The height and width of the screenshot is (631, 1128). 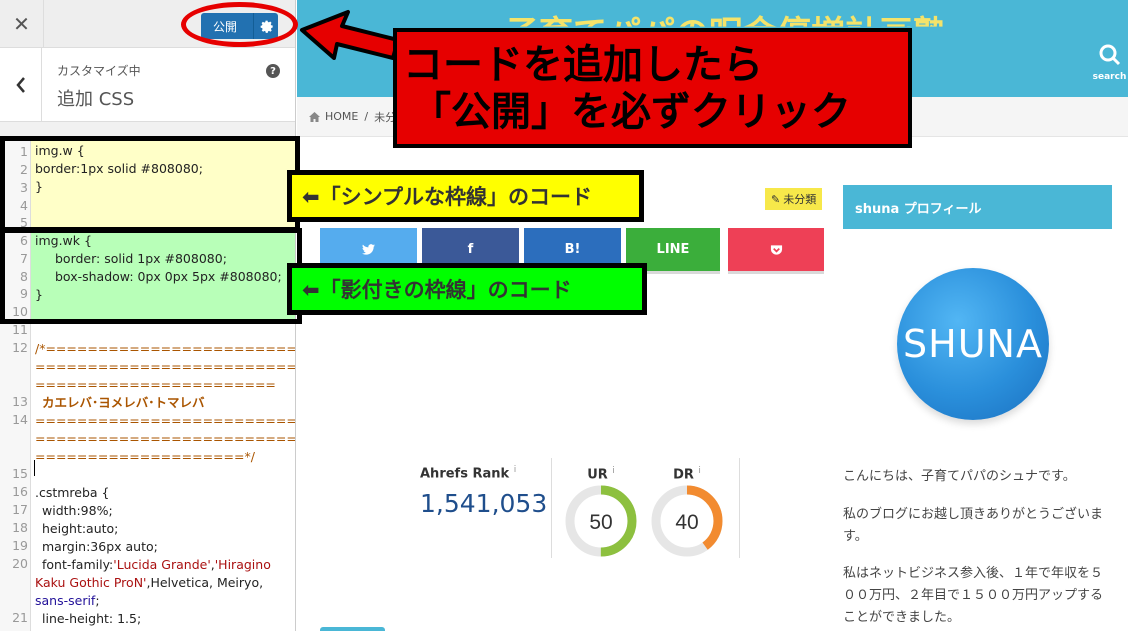 What do you see at coordinates (20, 473) in the screenshot?
I see `line-number: 15` at bounding box center [20, 473].